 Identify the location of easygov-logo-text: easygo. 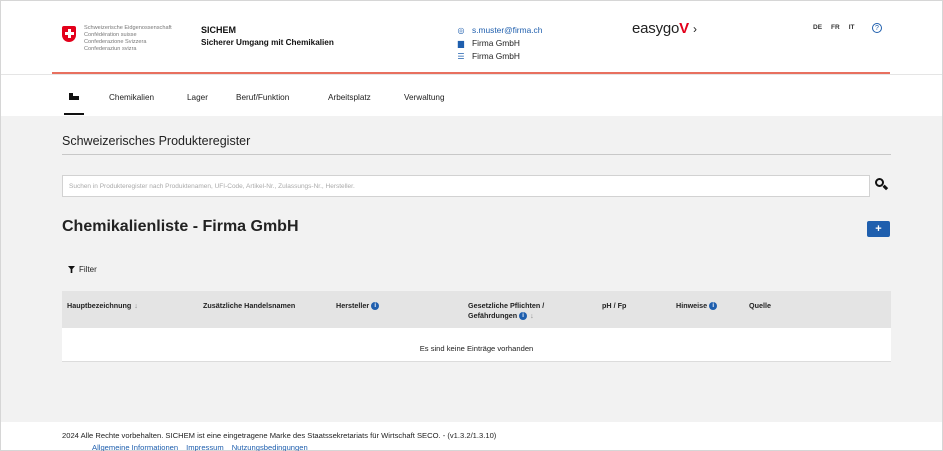
(656, 28).